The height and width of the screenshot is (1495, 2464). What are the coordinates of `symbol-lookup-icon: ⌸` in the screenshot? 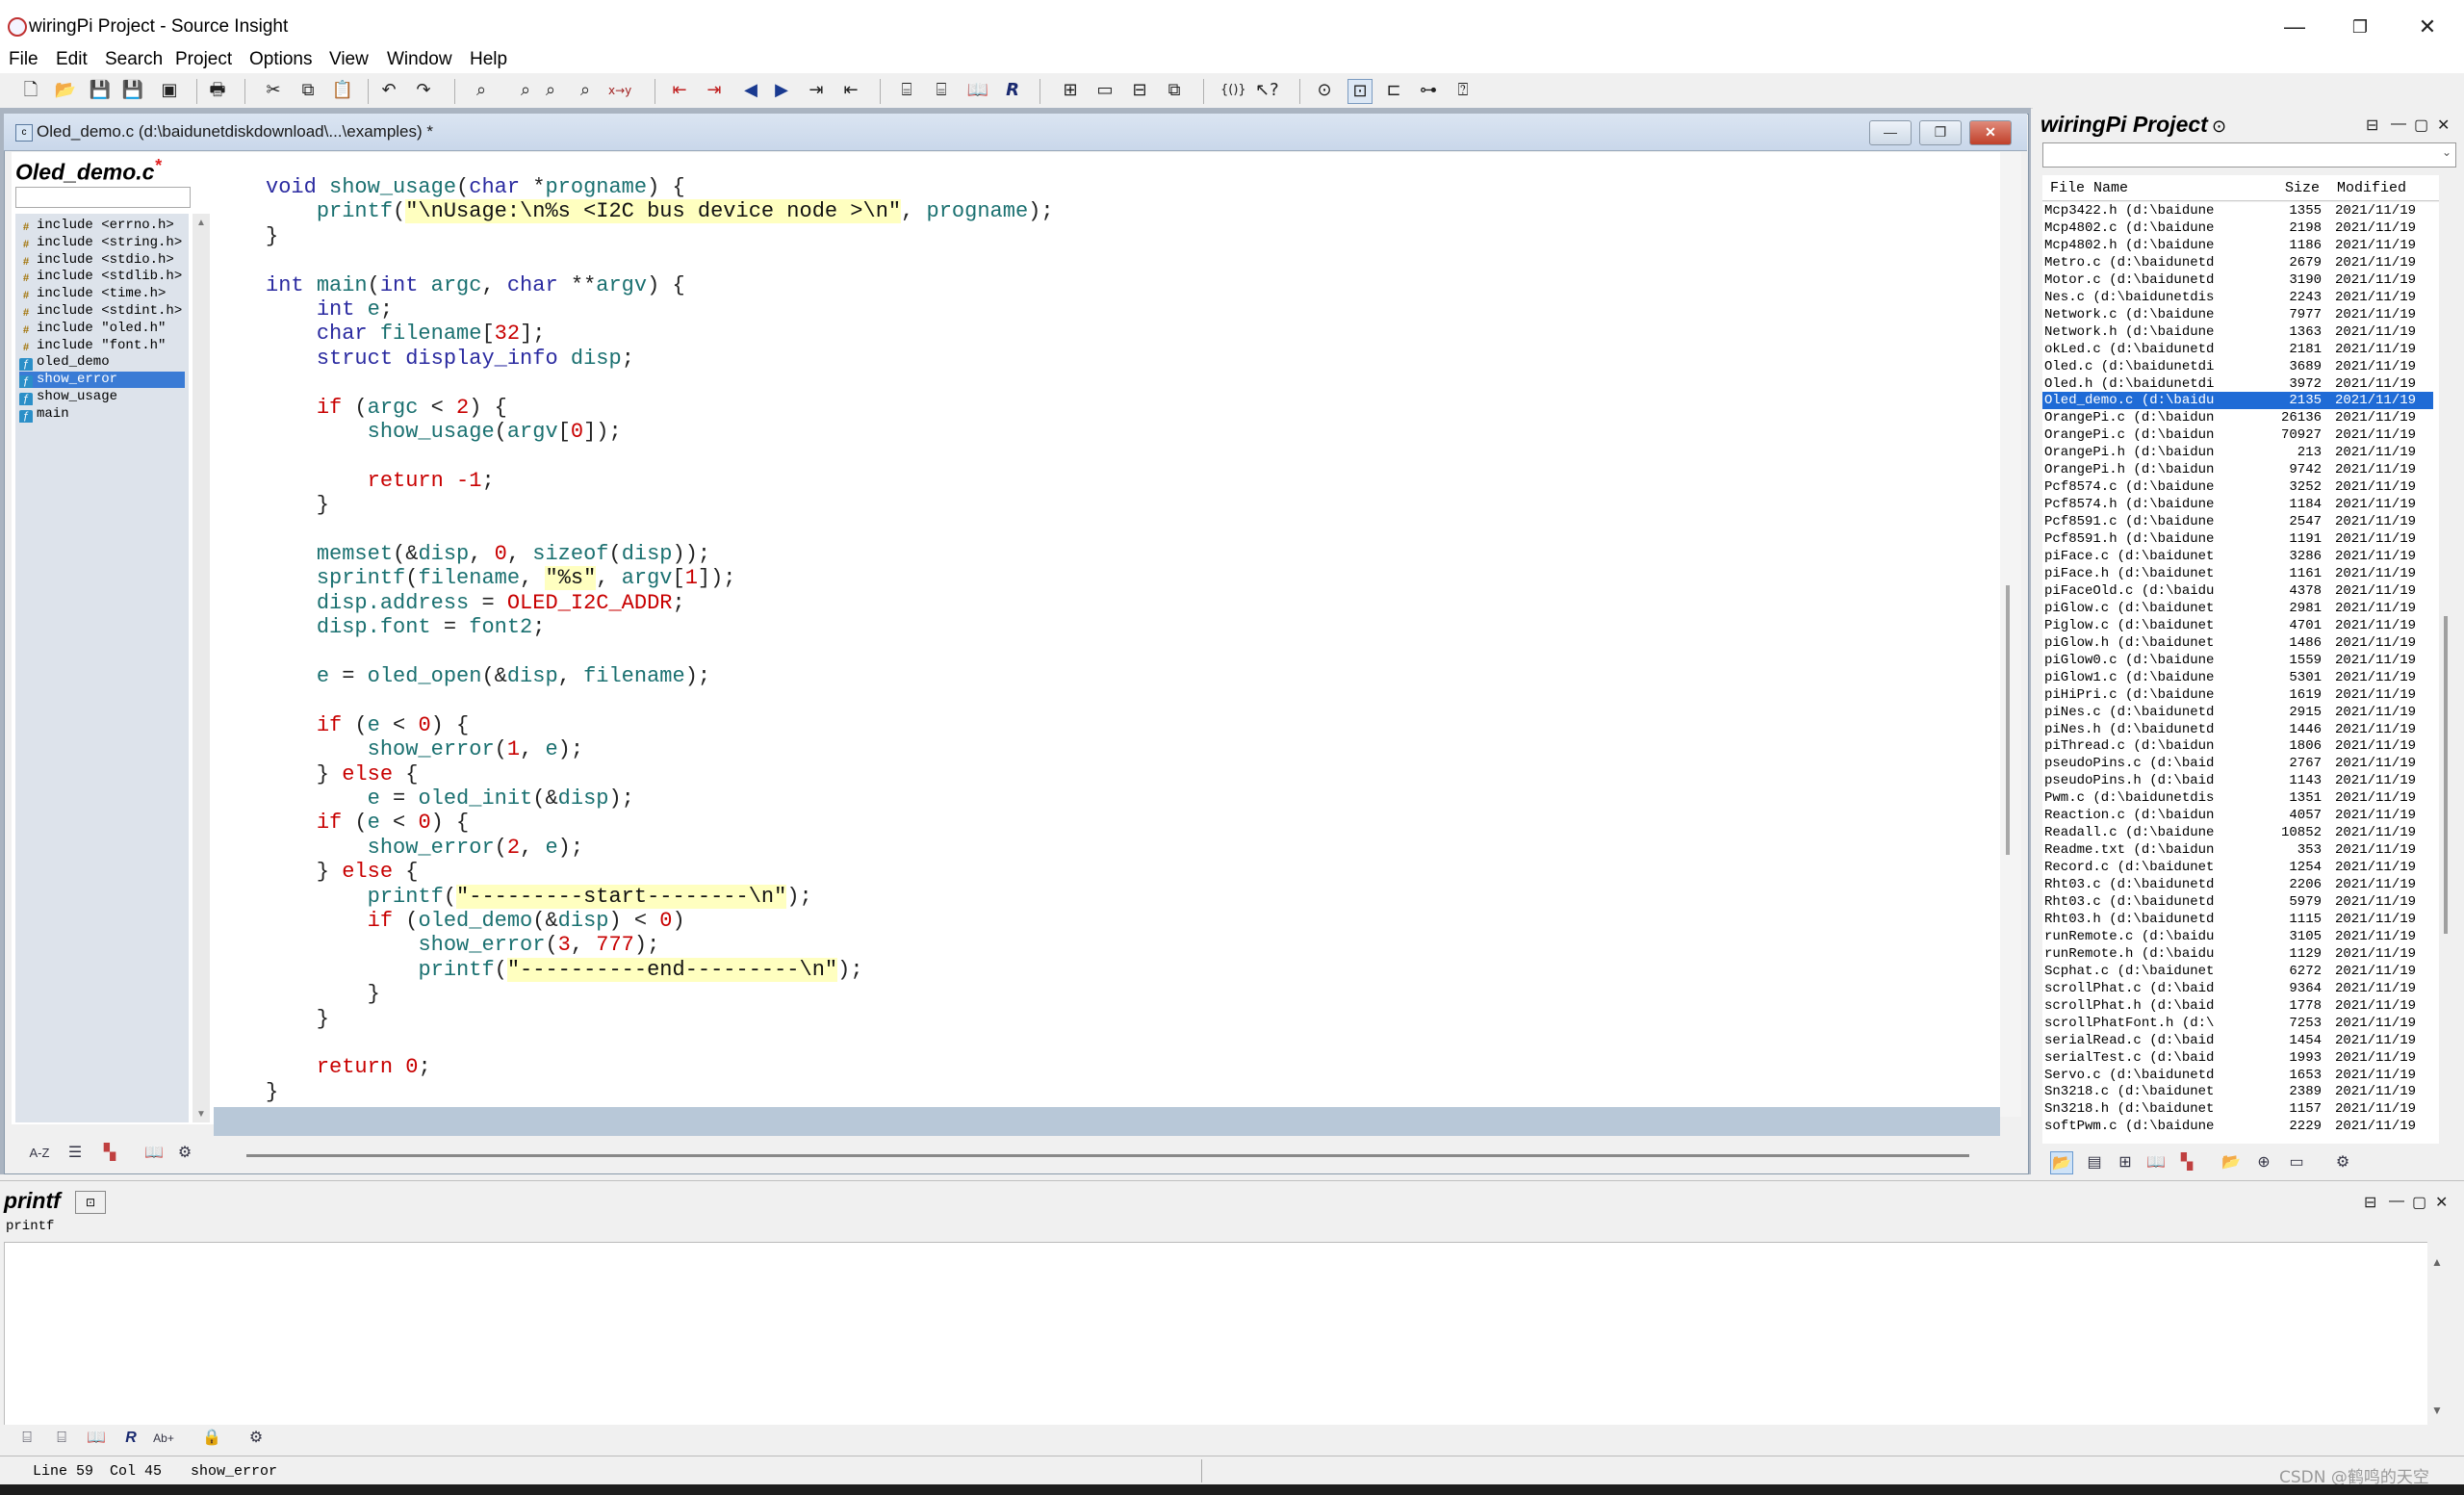 It's located at (26, 1438).